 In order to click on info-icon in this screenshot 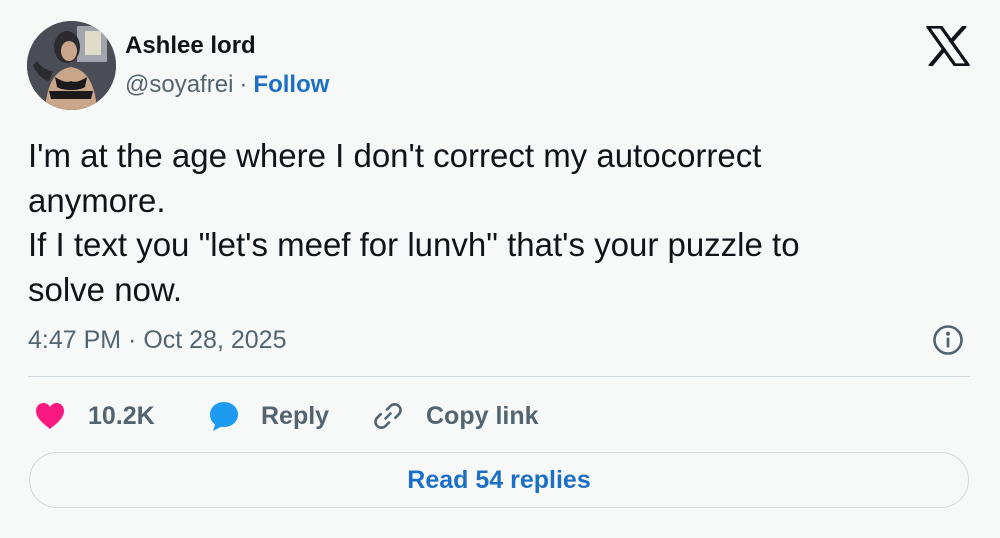, I will do `click(948, 340)`.